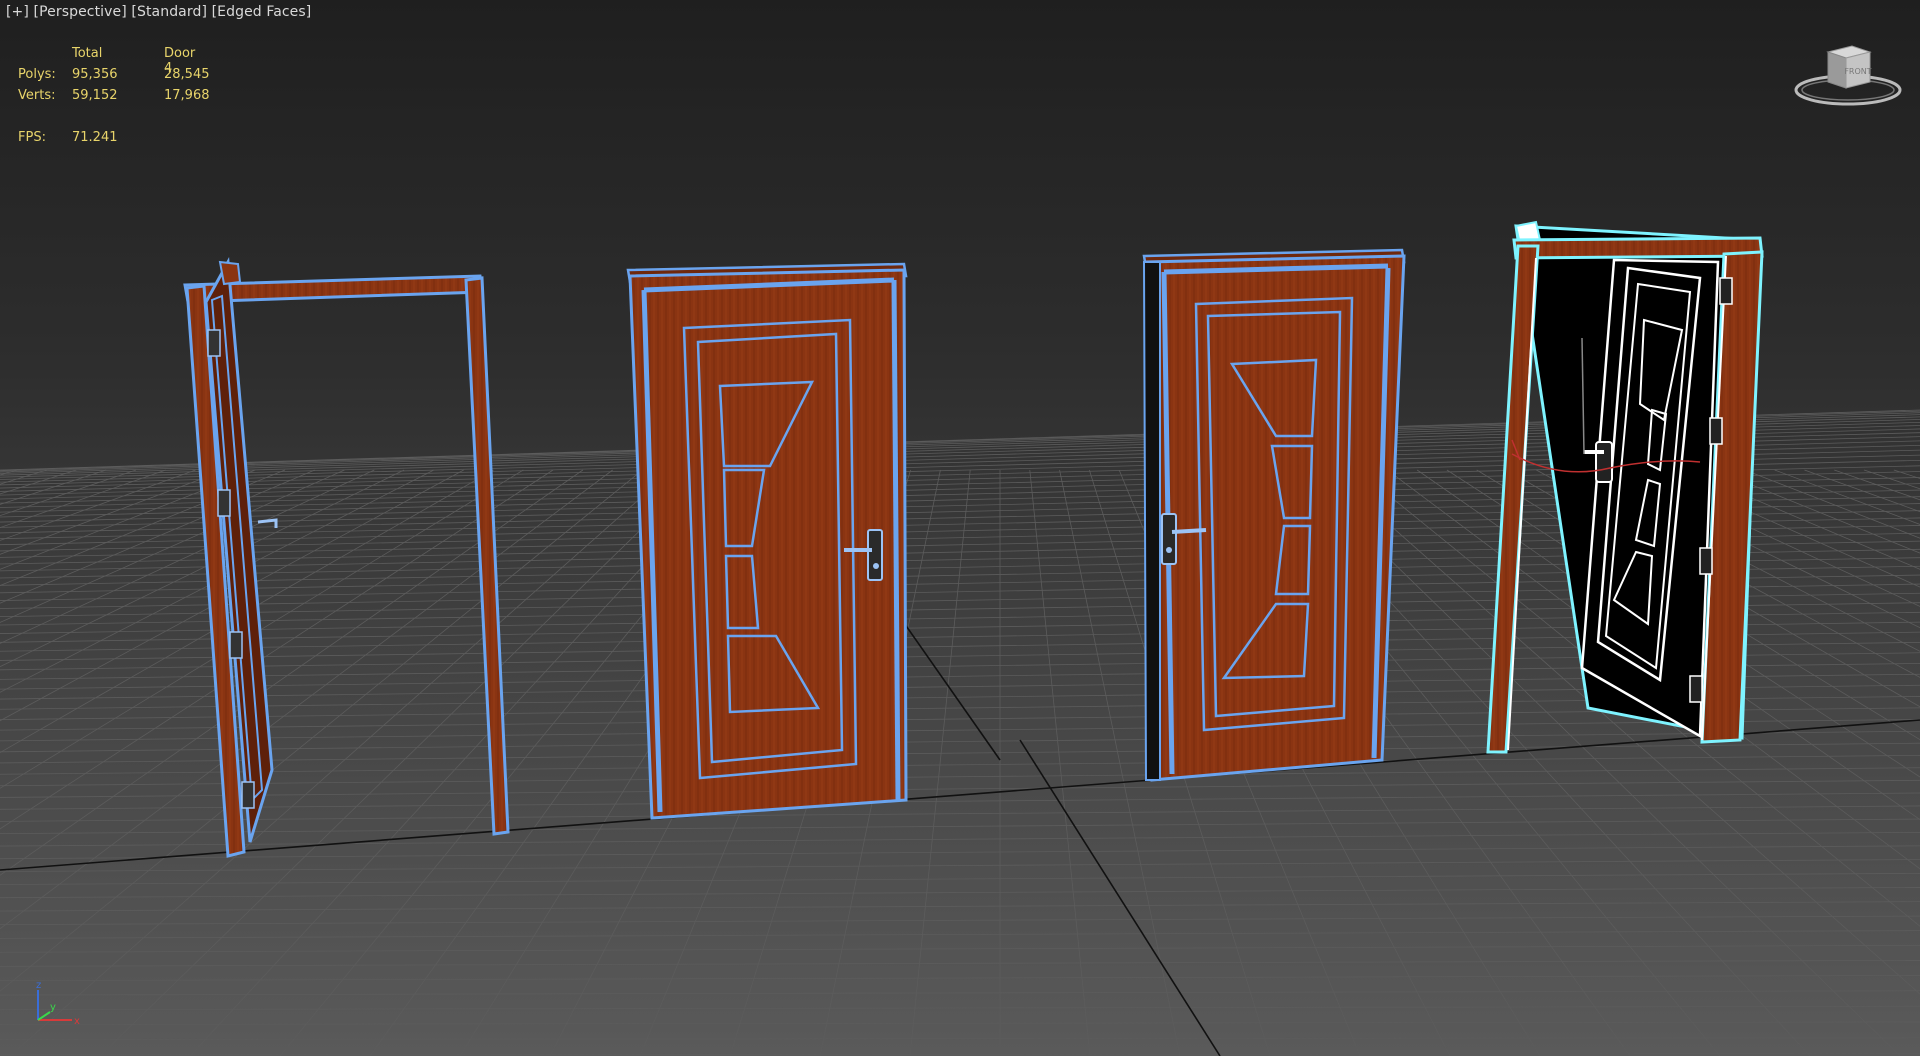 This screenshot has height=1056, width=1920. Describe the element at coordinates (77, 1021) in the screenshot. I see `axis-x-label: x` at that location.